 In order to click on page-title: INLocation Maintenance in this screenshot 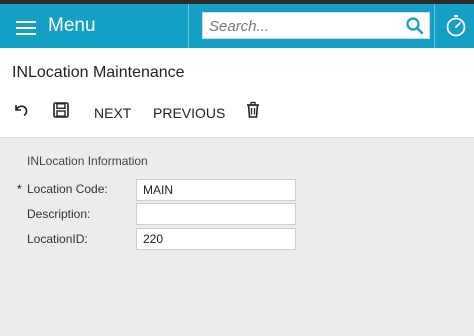, I will do `click(98, 72)`.